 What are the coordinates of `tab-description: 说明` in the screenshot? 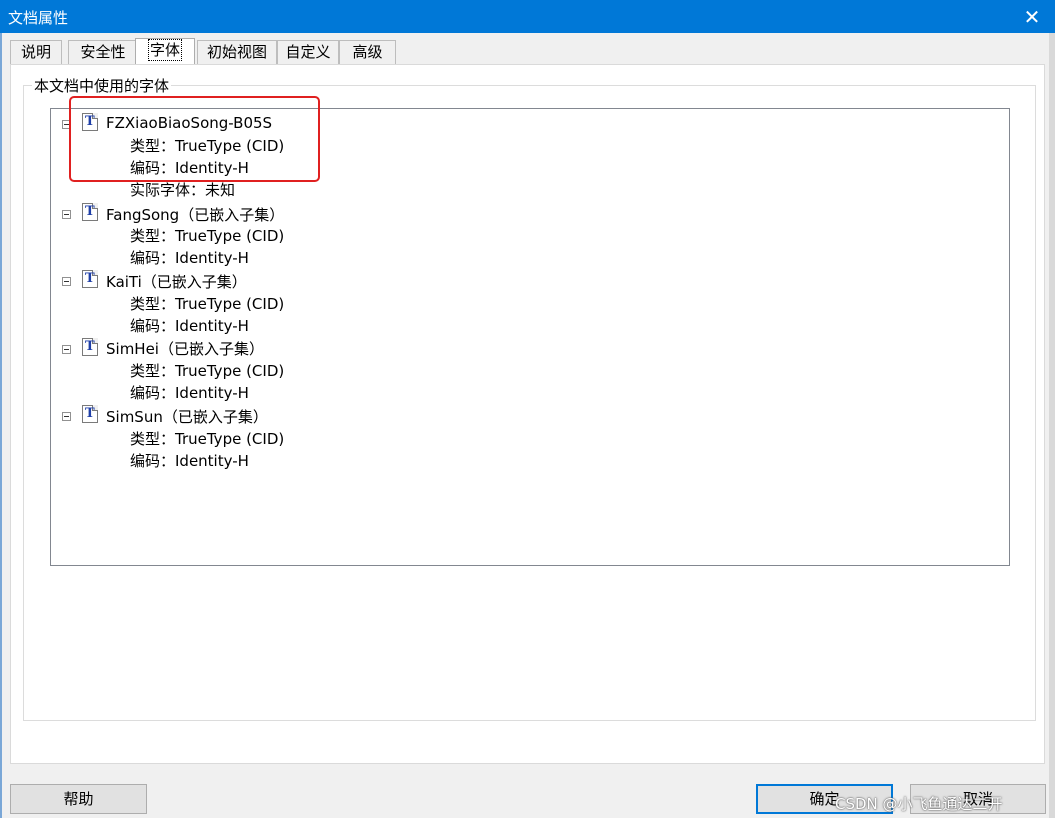 It's located at (36, 52).